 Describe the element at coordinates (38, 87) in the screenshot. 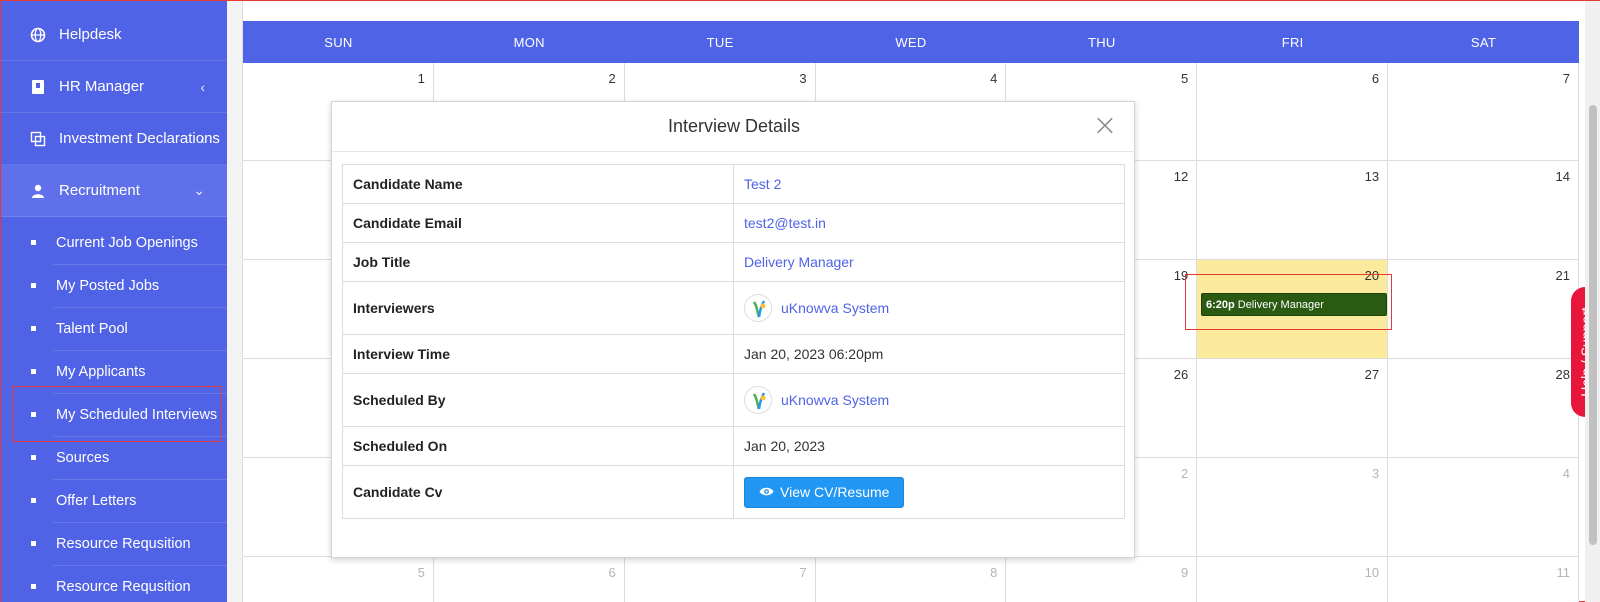

I see `badge-icon` at that location.